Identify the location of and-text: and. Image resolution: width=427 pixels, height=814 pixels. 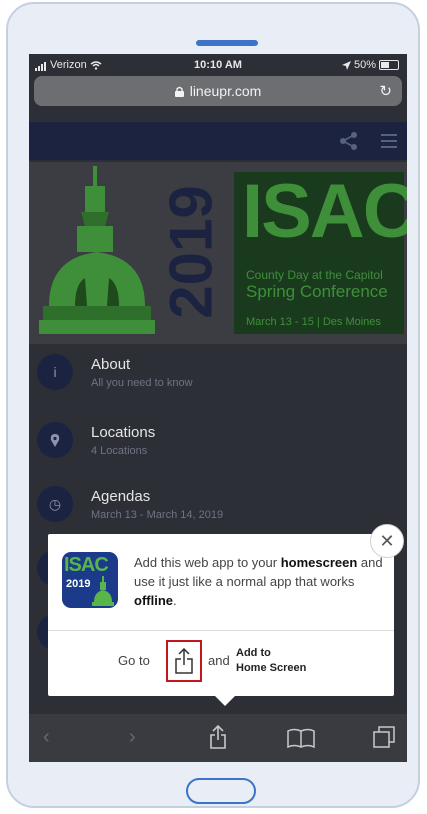
(219, 660).